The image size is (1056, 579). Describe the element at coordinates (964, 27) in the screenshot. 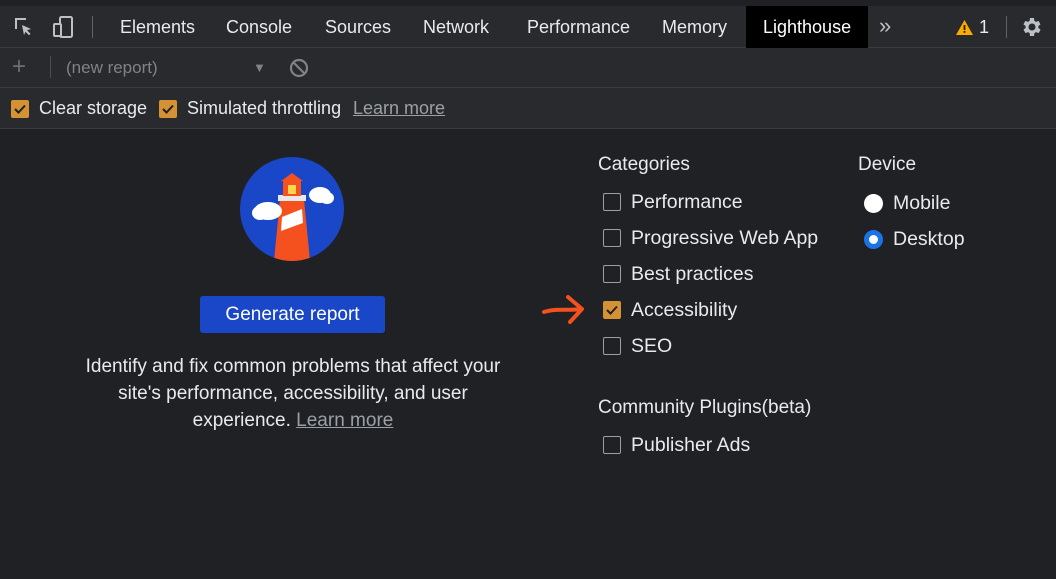

I see `warning-icon` at that location.